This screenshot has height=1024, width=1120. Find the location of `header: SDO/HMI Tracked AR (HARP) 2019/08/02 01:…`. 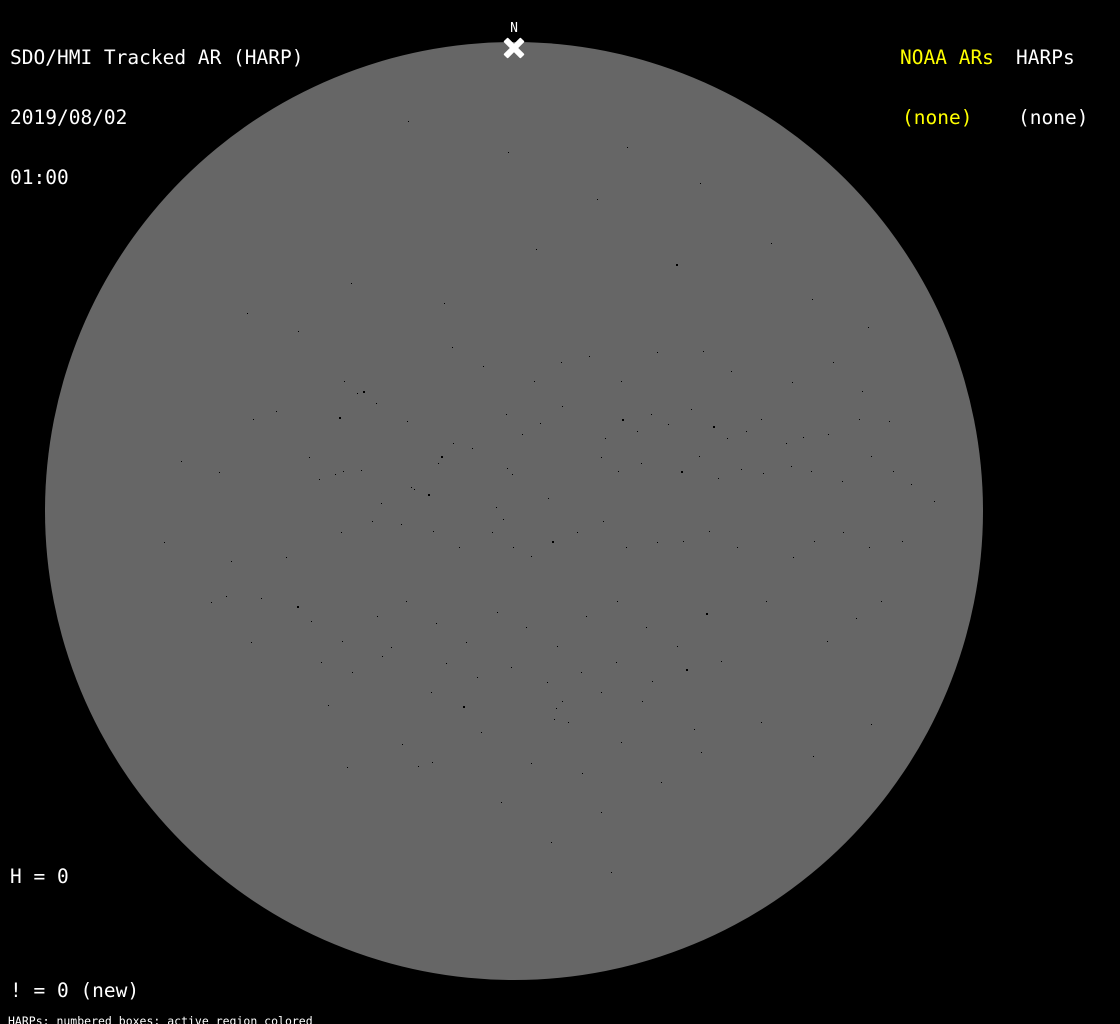

header: SDO/HMI Tracked AR (HARP) 2019/08/02 01:… is located at coordinates (157, 118).